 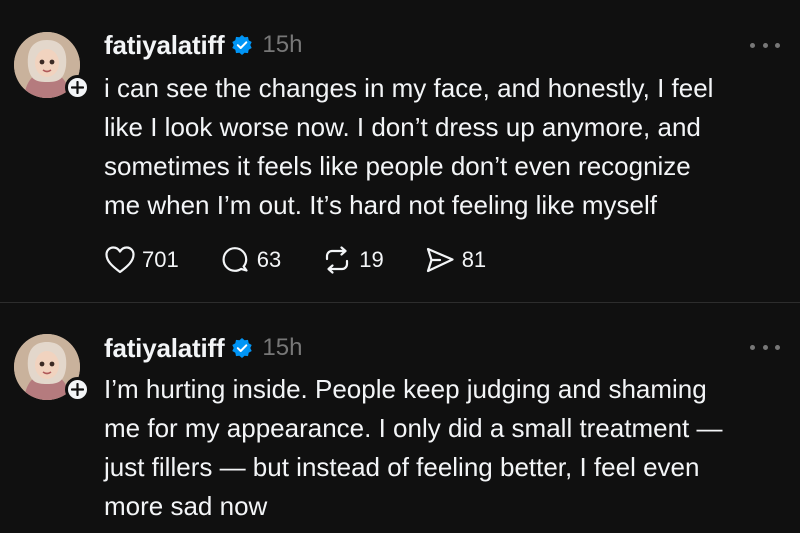 What do you see at coordinates (352, 260) in the screenshot?
I see `repost-button: 19` at bounding box center [352, 260].